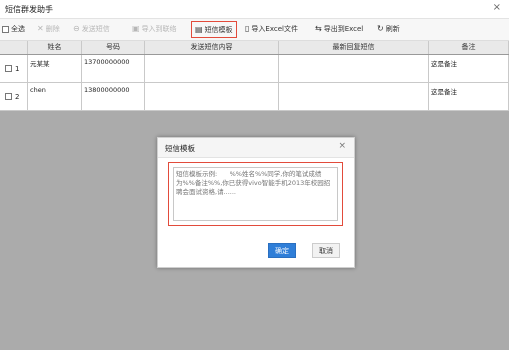 This screenshot has width=509, height=350. I want to click on close-icon: ×, so click(497, 7).